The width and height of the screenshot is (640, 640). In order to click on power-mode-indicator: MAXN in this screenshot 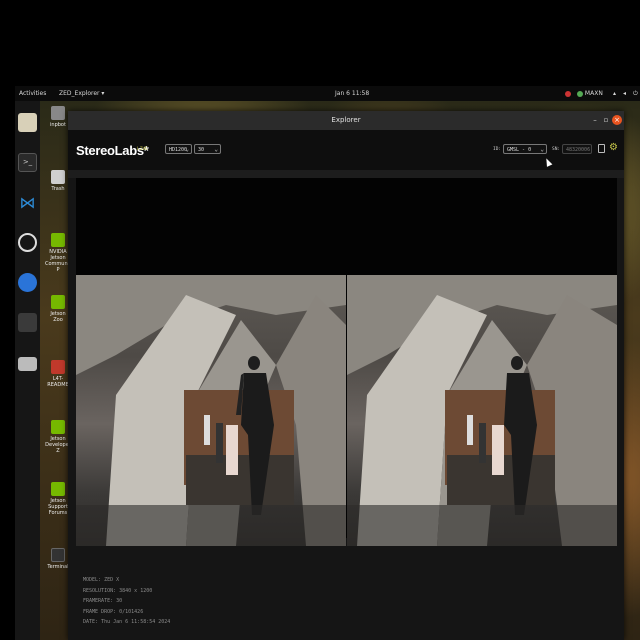, I will do `click(590, 93)`.